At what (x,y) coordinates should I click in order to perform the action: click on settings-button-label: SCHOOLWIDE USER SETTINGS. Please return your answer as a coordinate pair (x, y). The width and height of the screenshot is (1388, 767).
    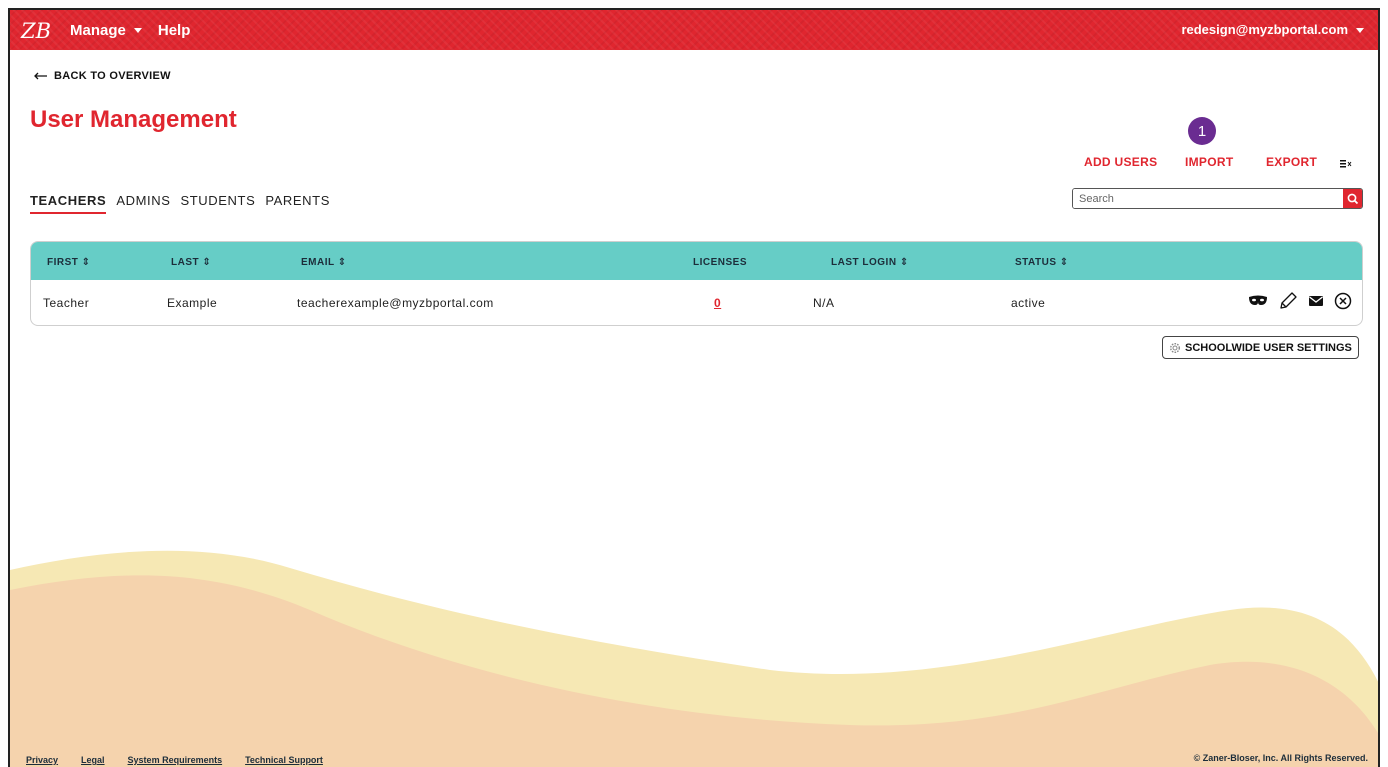
    Looking at the image, I should click on (1268, 347).